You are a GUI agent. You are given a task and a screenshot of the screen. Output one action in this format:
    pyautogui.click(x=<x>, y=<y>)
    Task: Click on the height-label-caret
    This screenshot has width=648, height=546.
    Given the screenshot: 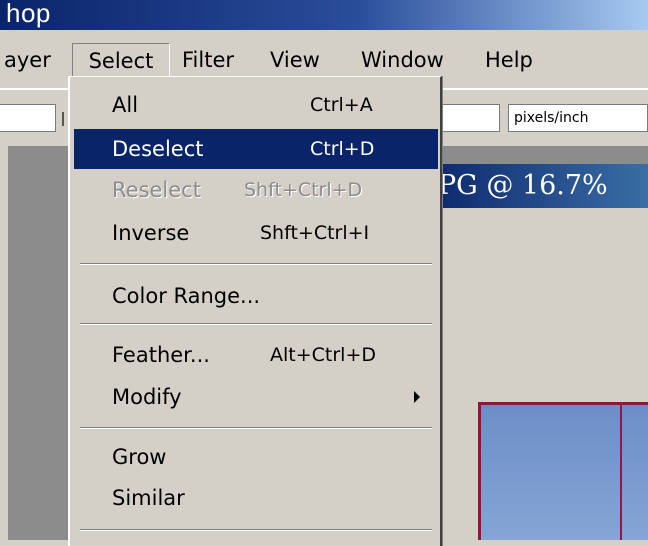 What is the action you would take?
    pyautogui.click(x=63, y=119)
    